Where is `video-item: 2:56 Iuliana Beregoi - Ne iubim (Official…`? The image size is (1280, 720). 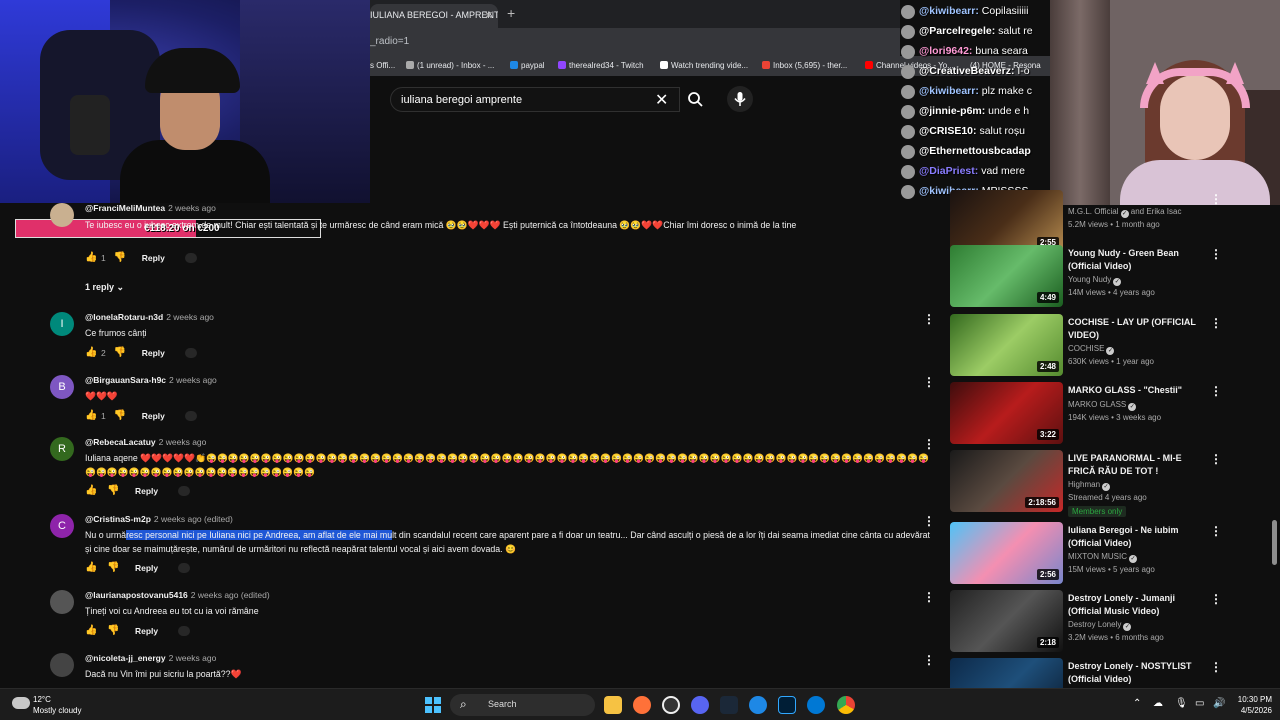
video-item: 2:56 Iuliana Beregoi - Ne iubim (Official… is located at coordinates (1112, 554).